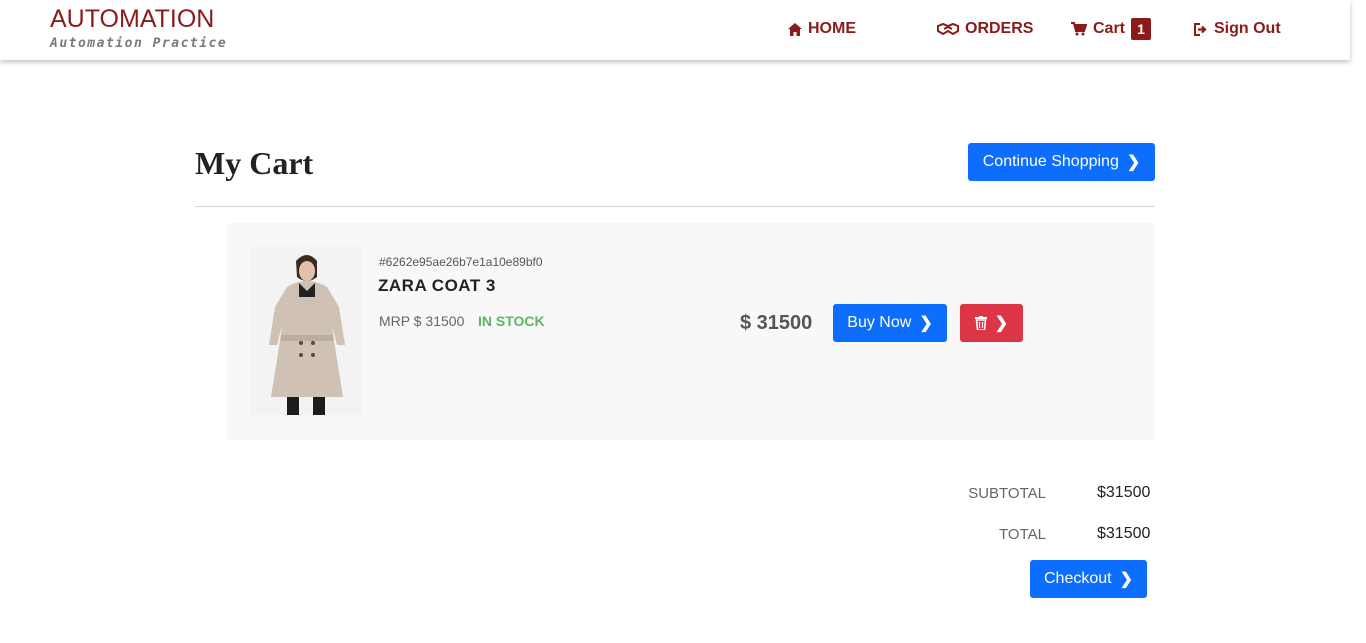 The image size is (1366, 643). I want to click on total-label: TOTAL, so click(1022, 534).